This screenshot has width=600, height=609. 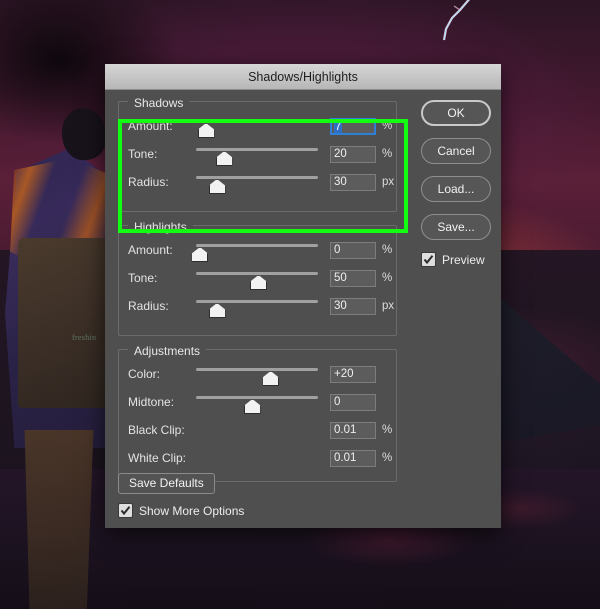 I want to click on slider-highlights-amount, so click(x=254, y=250).